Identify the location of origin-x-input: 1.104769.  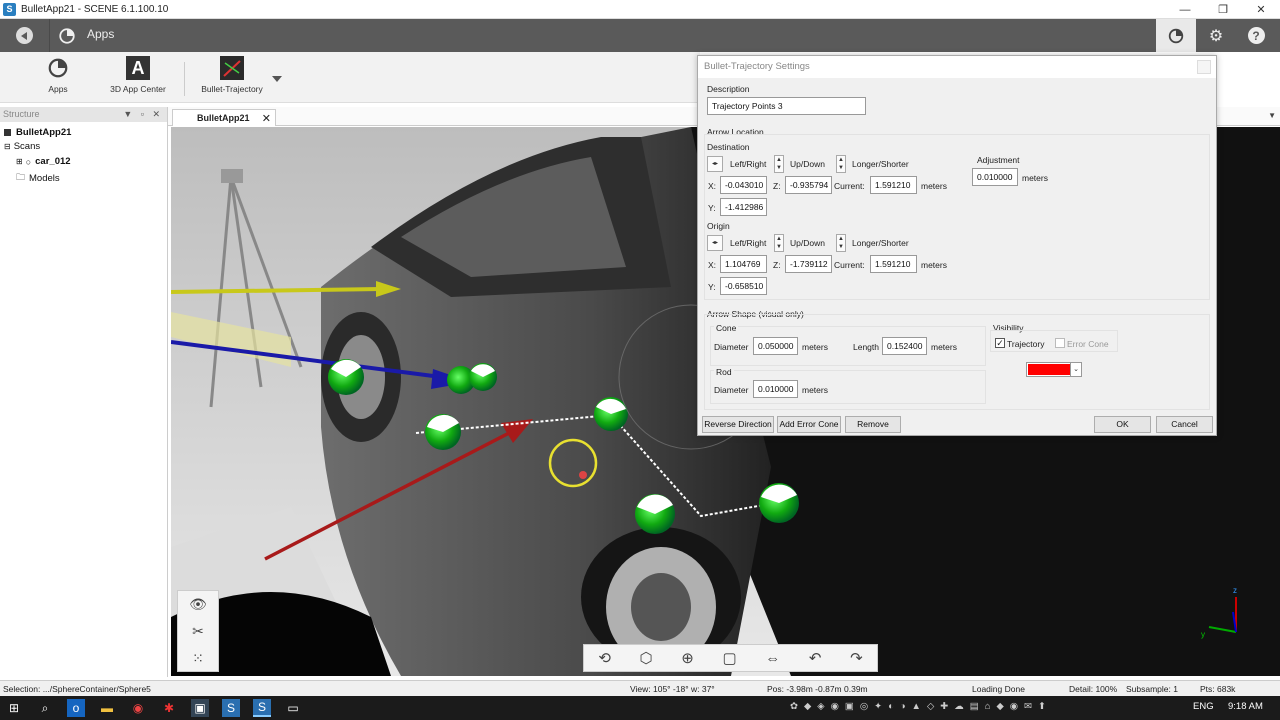
(743, 264).